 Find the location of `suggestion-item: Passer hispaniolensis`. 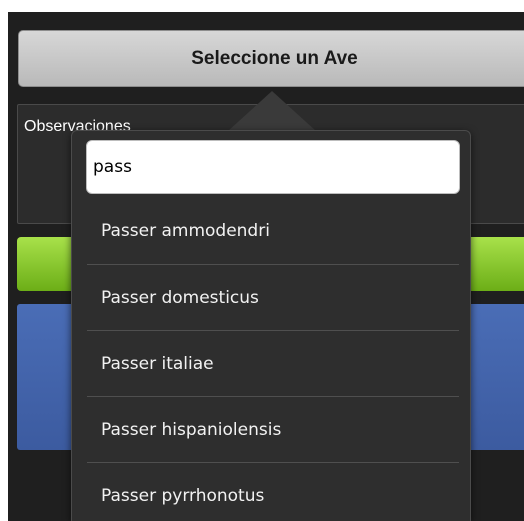

suggestion-item: Passer hispaniolensis is located at coordinates (273, 429).